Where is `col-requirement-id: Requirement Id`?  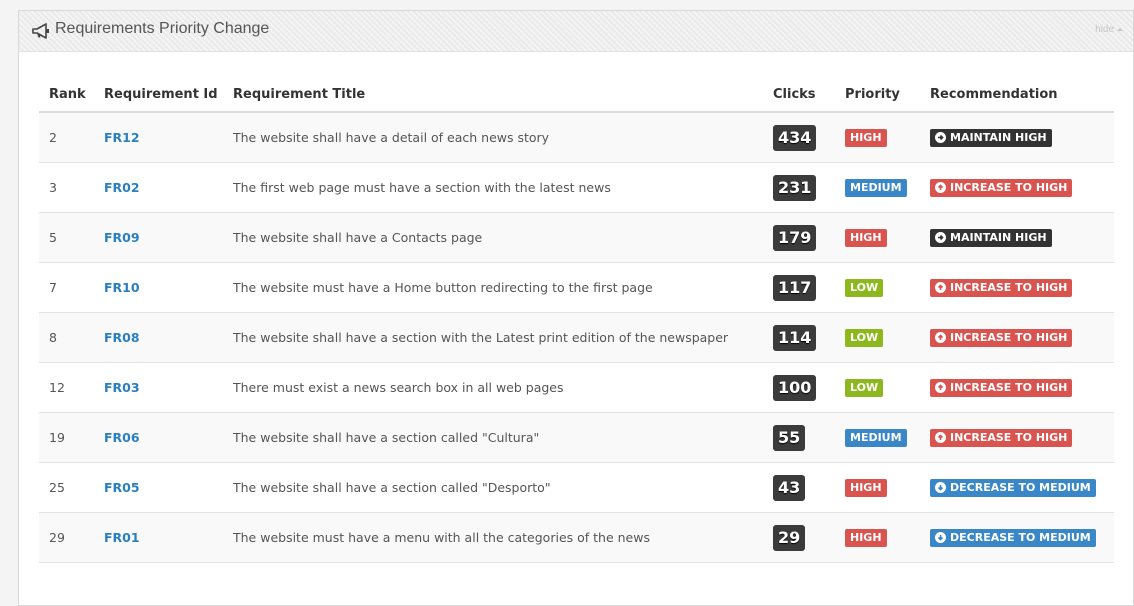 col-requirement-id: Requirement Id is located at coordinates (158, 95).